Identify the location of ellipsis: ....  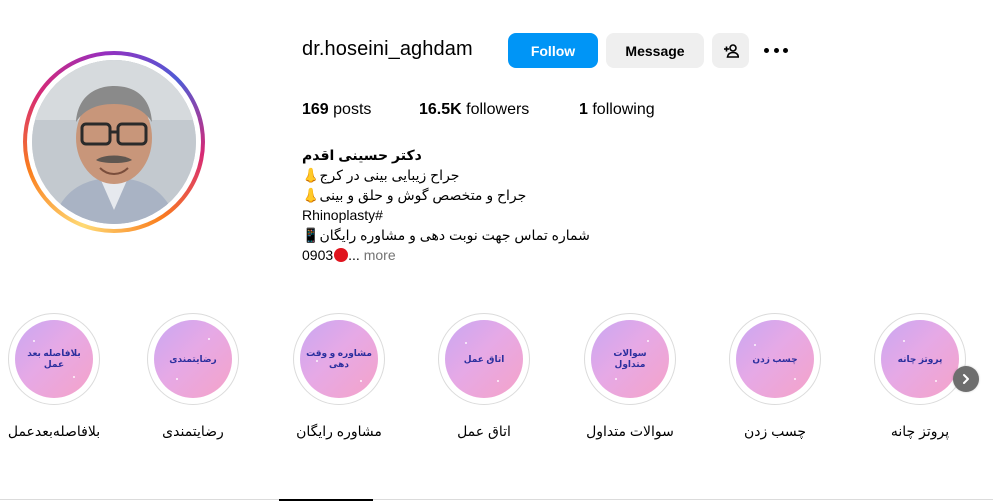
(354, 255).